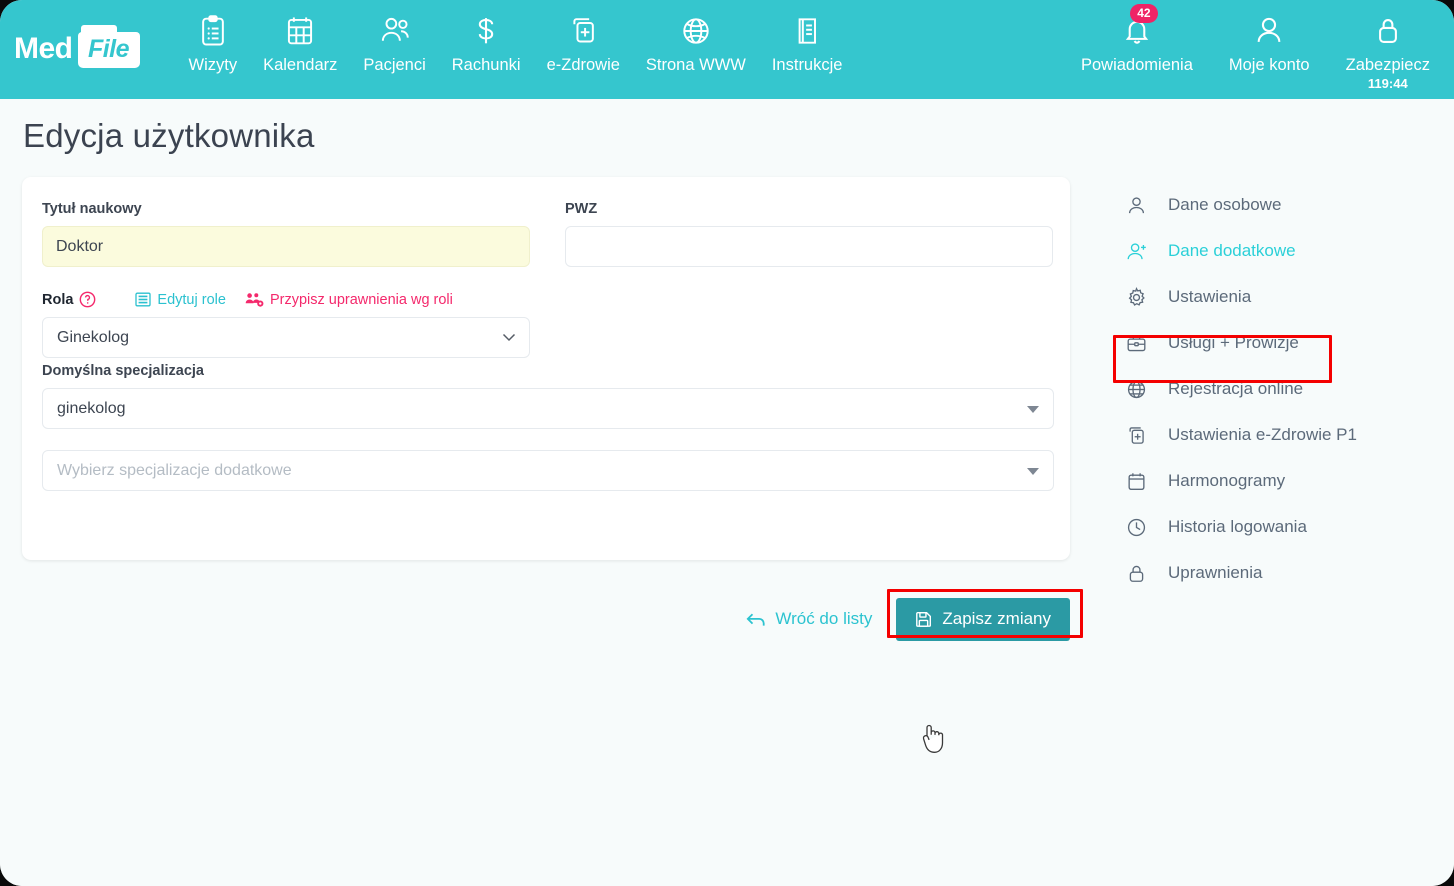 This screenshot has height=886, width=1454. I want to click on sidebar-item-historia-logowania: Historia logowania, so click(1274, 527).